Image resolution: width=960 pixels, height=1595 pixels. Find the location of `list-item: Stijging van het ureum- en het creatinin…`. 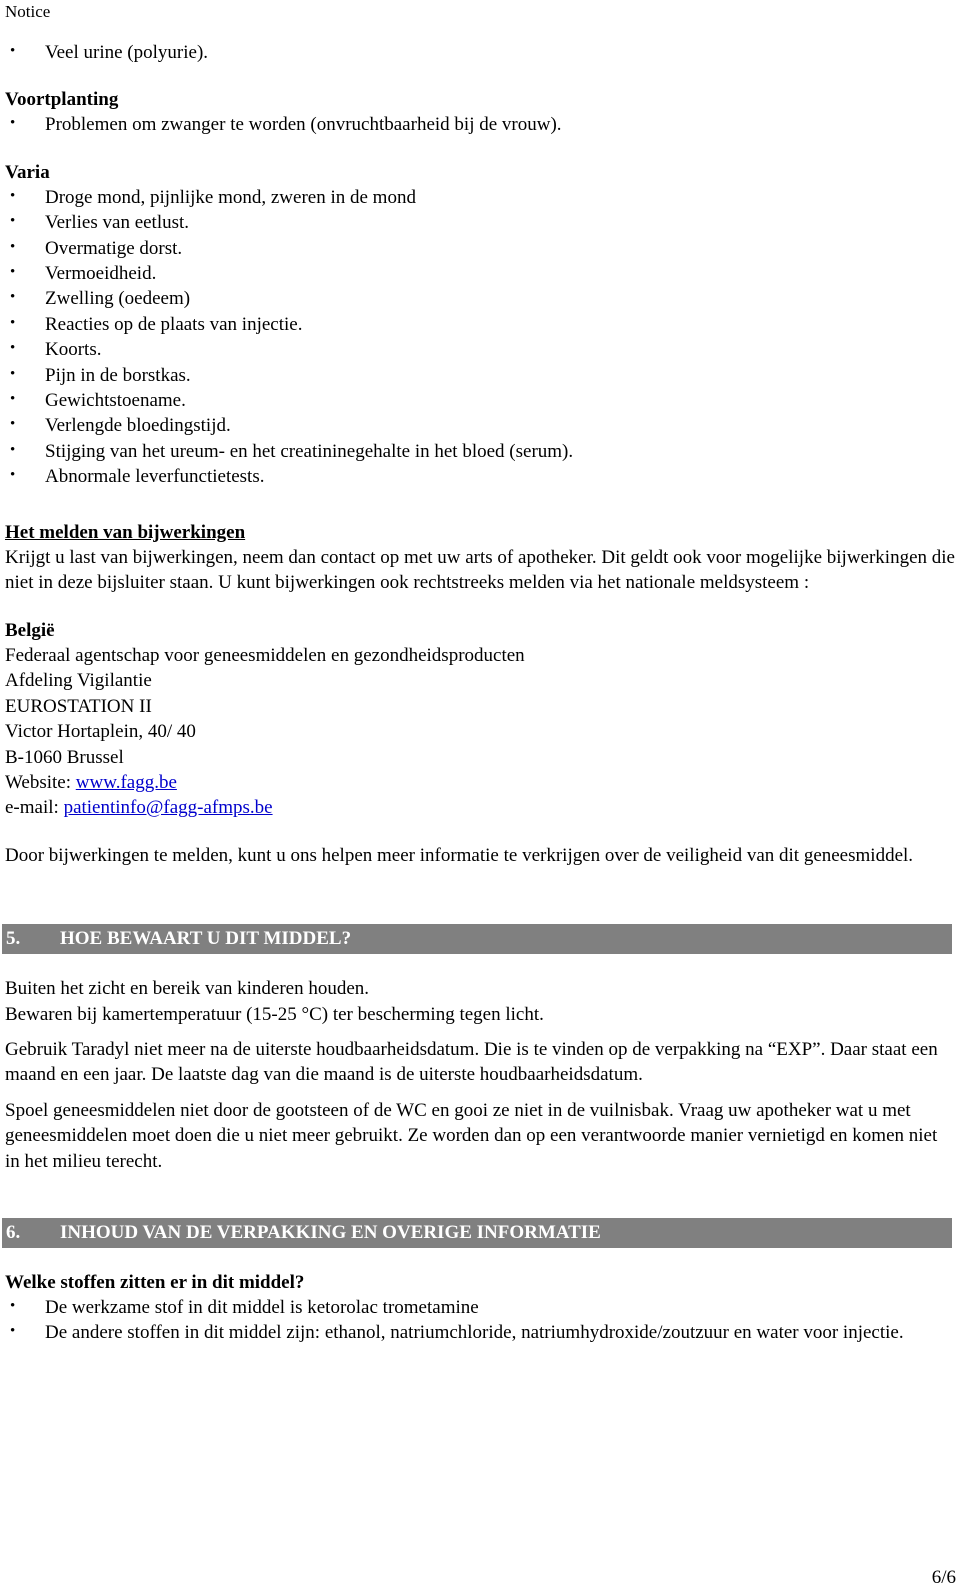

list-item: Stijging van het ureum- en het creatinin… is located at coordinates (480, 451).